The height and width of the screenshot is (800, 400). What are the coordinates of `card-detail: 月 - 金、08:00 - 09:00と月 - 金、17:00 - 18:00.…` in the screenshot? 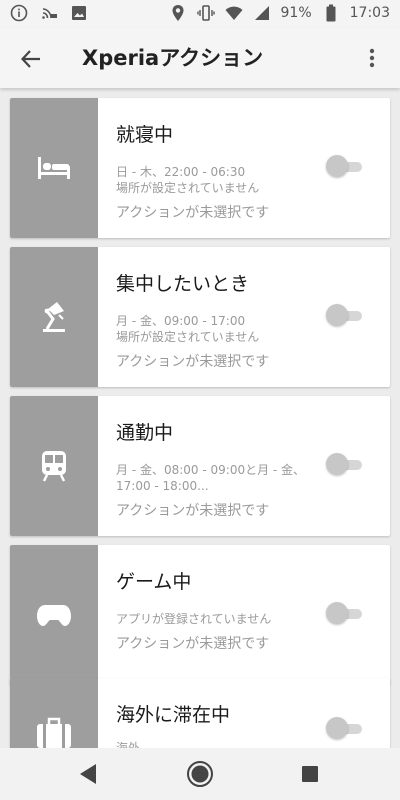 It's located at (211, 478).